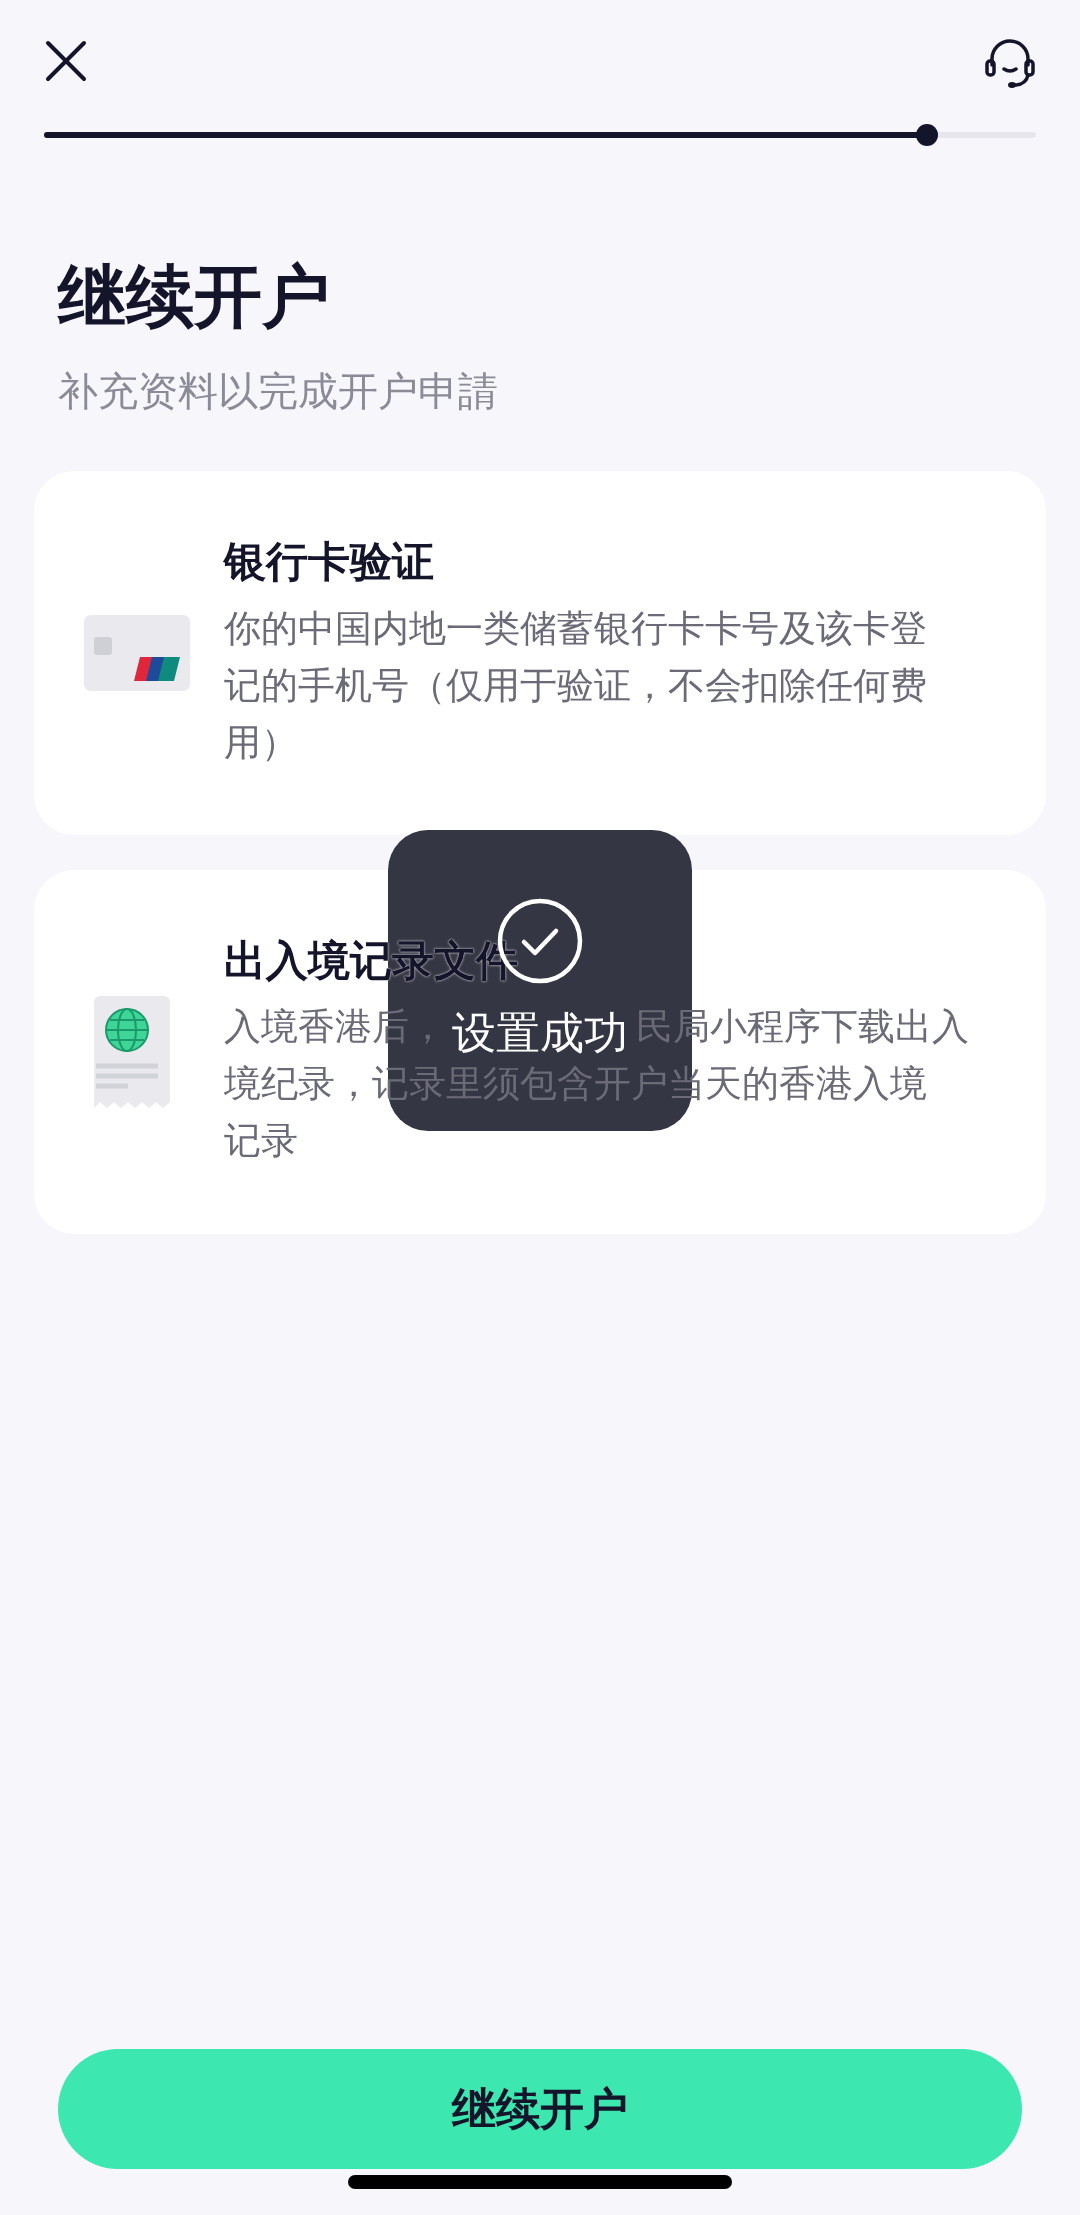  Describe the element at coordinates (576, 686) in the screenshot. I see `card-description: 你的中国内地一类储蓄银行卡卡号及该卡登记的手机号（仅用于验证，不会扣除任何费用）` at that location.